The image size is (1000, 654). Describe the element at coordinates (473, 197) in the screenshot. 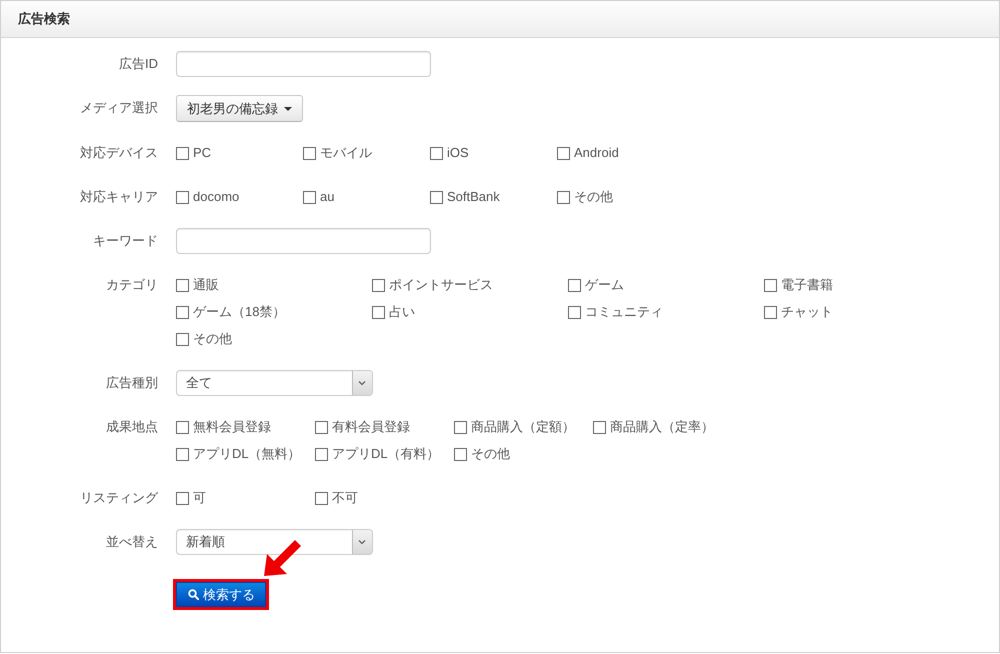

I see `checkbox-label: SoftBank` at that location.